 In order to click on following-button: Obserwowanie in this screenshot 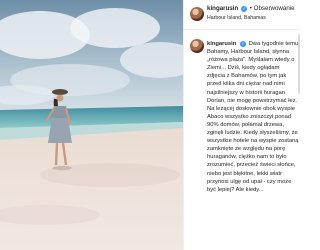, I will do `click(274, 8)`.